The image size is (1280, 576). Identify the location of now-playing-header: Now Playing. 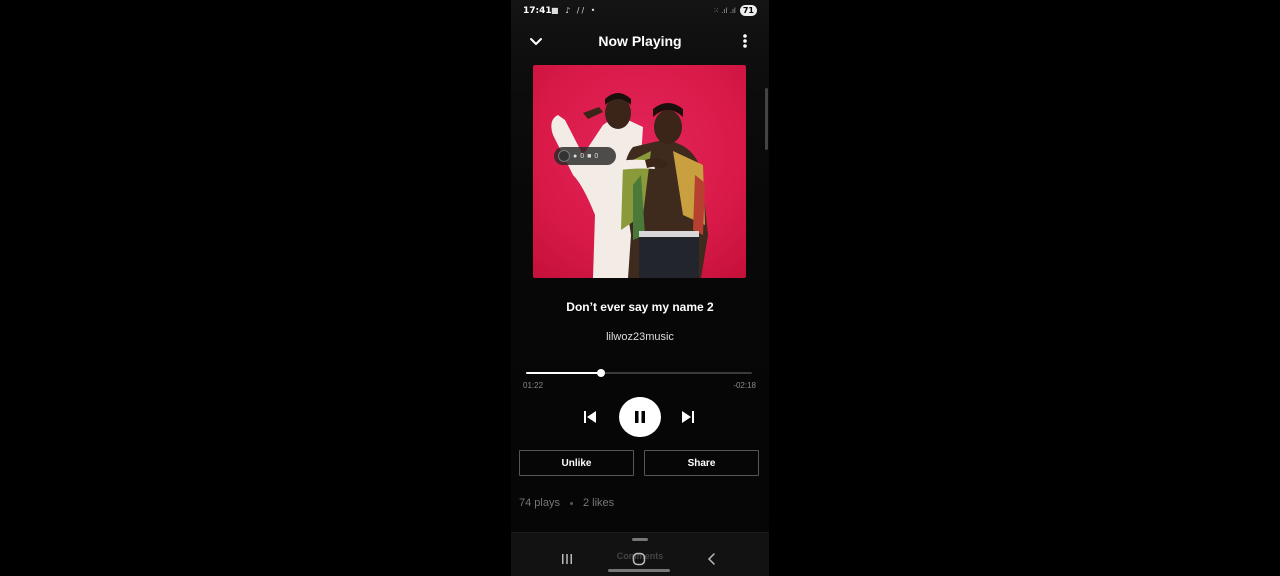
(640, 42).